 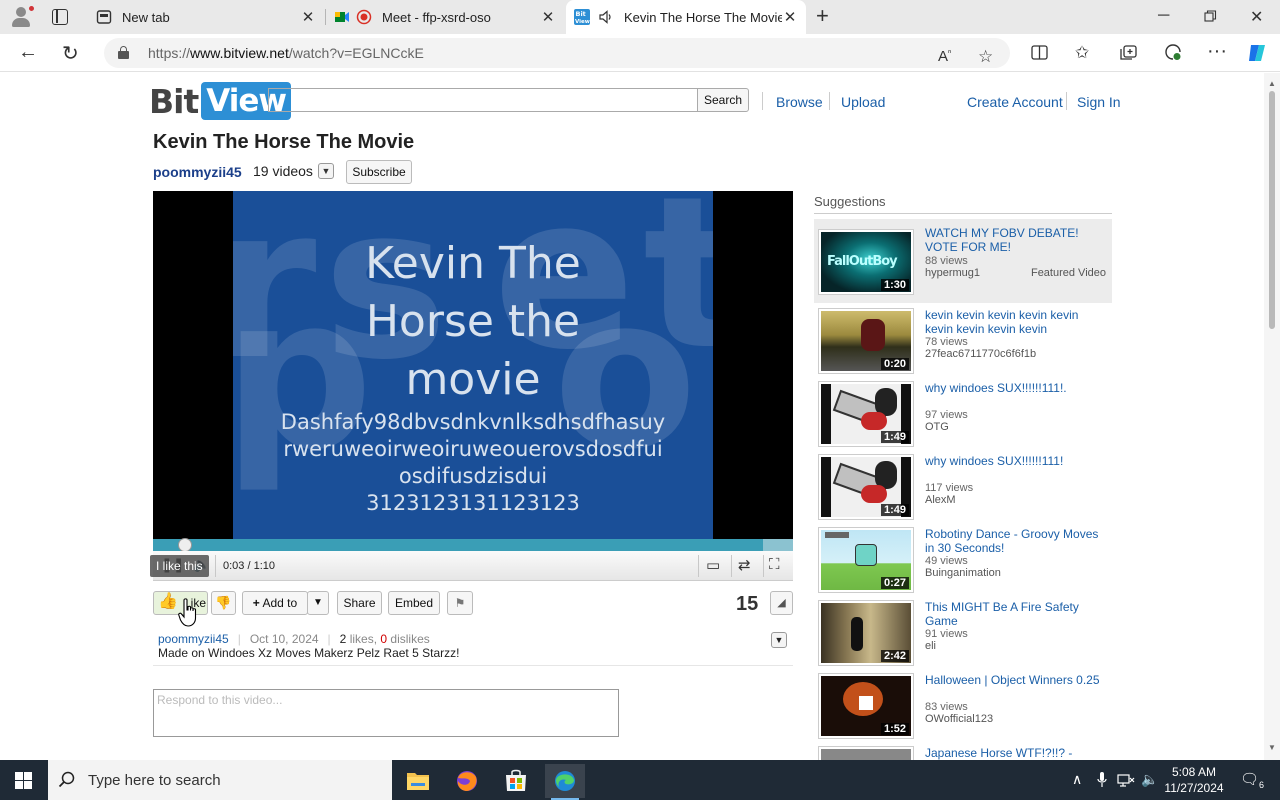 I want to click on refresh-icon: ↻, so click(x=70, y=53).